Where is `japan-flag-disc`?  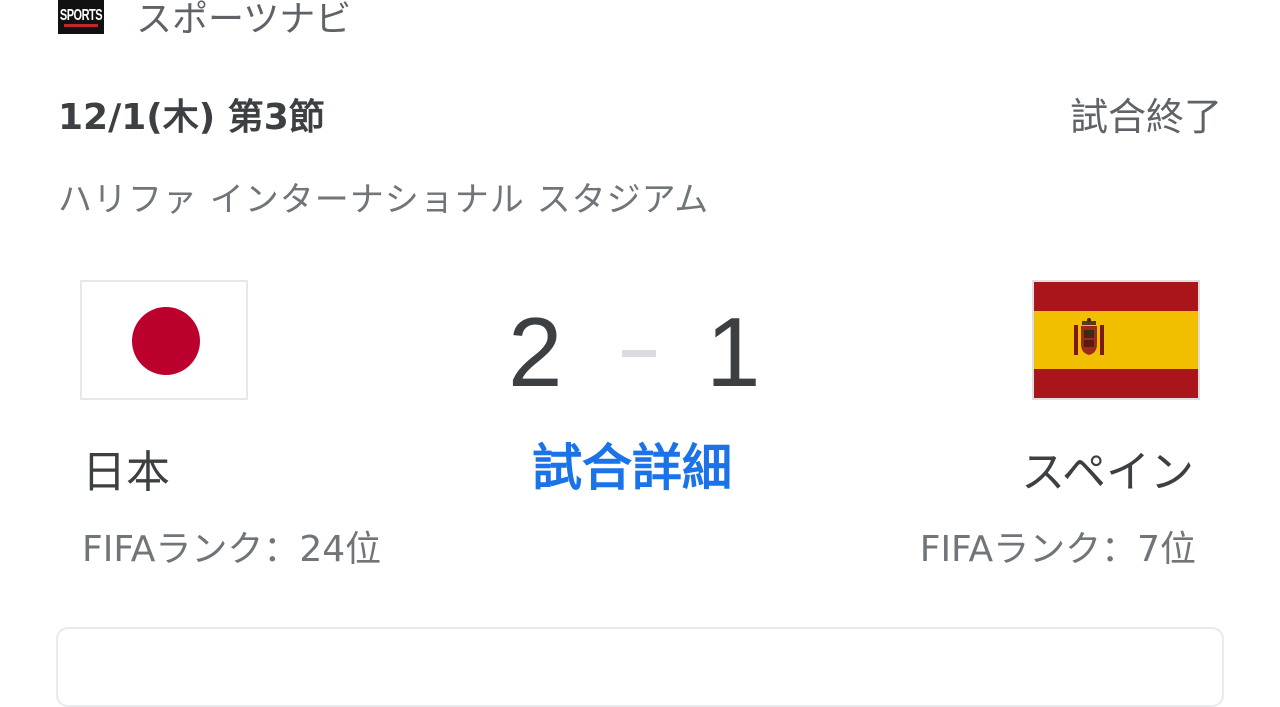 japan-flag-disc is located at coordinates (166, 341).